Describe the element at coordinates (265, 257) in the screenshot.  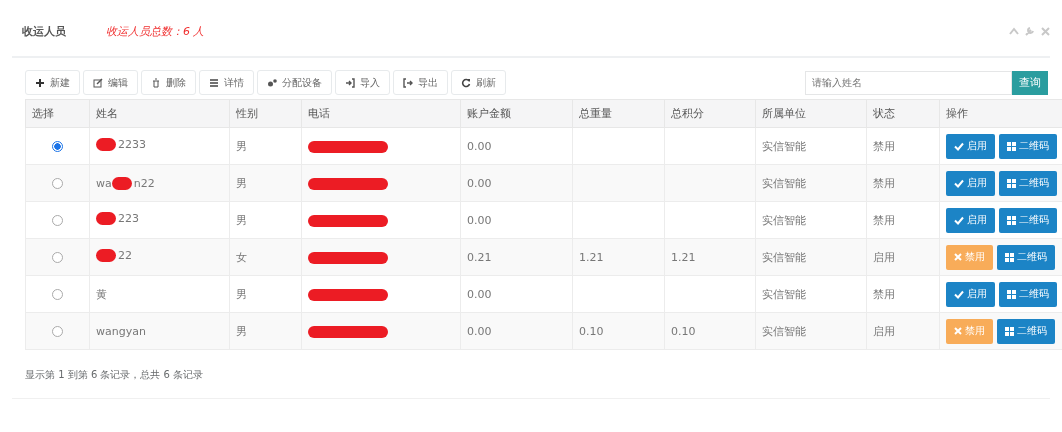
I see `table-cell: 女` at that location.